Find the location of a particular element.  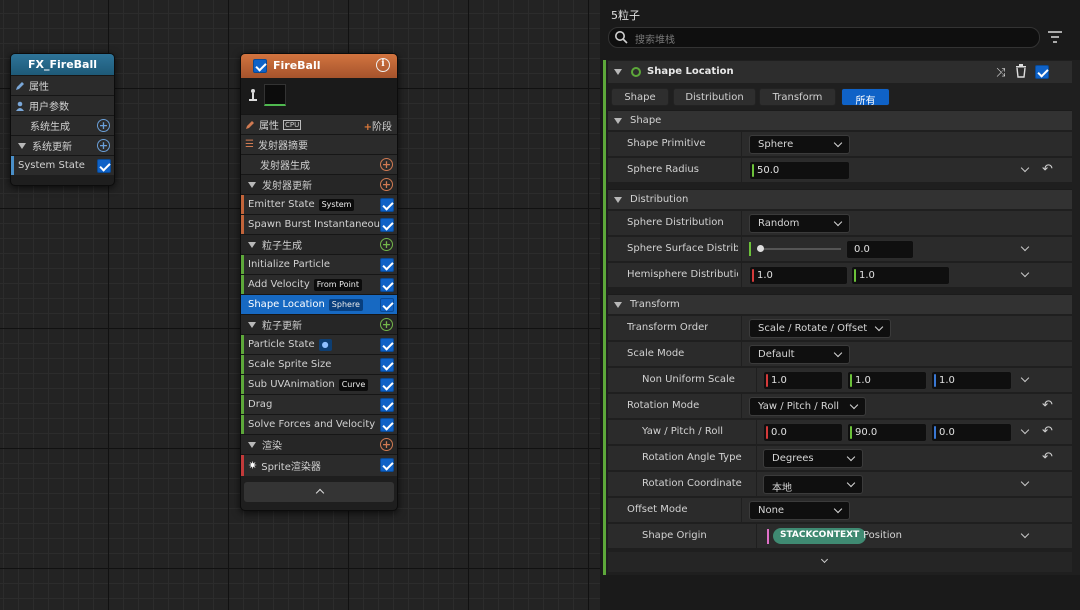

add-velocity-module: Add Velocity From Point is located at coordinates (319, 284).